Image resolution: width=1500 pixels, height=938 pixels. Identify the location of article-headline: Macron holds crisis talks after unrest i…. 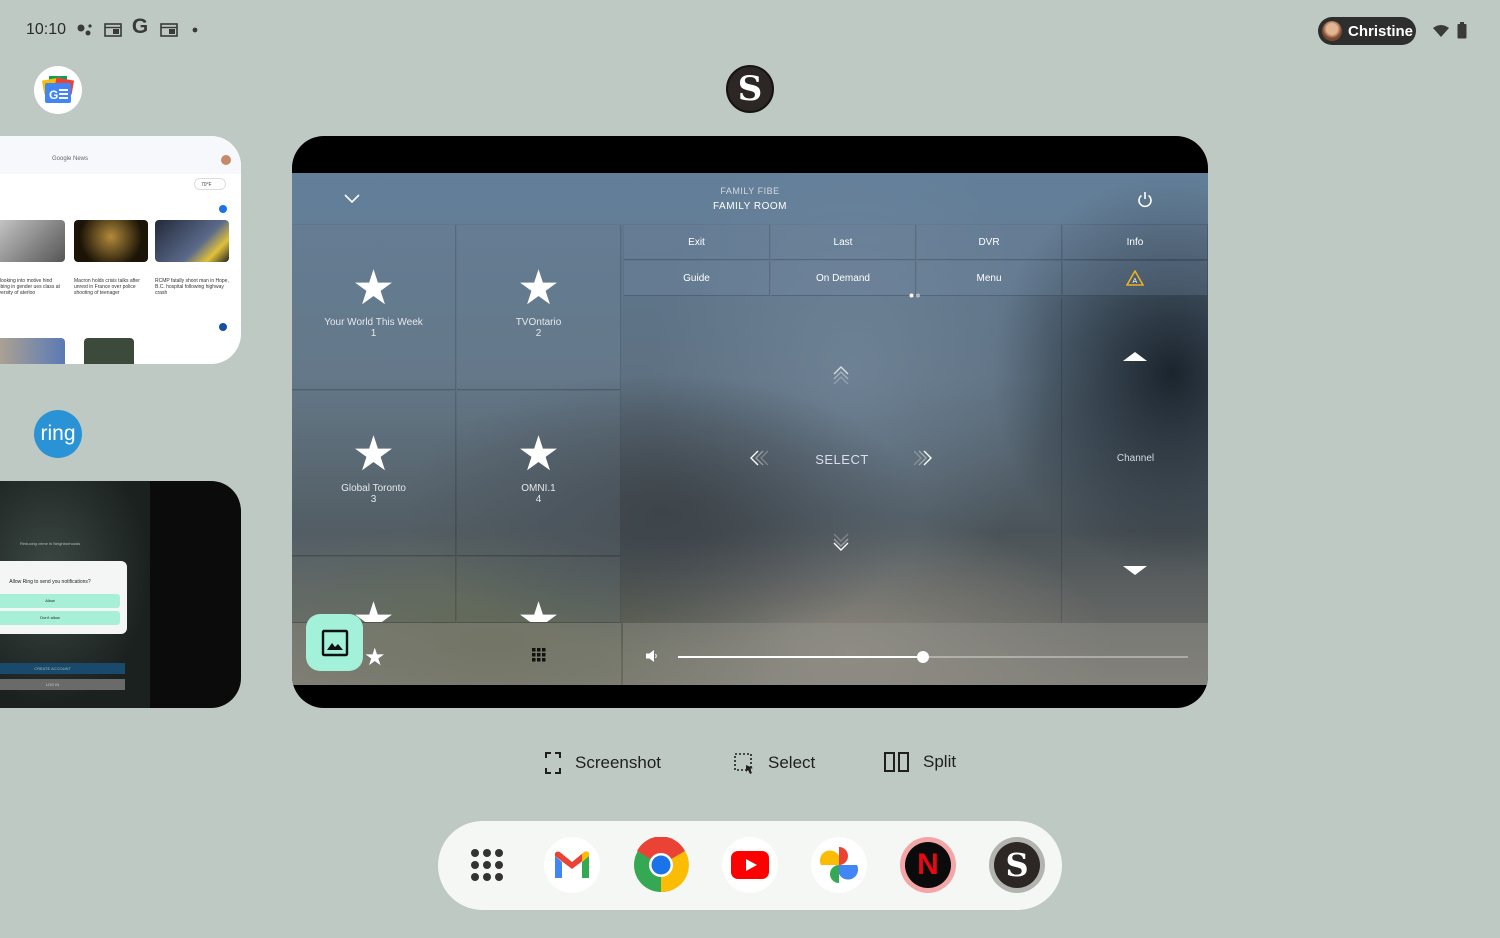
(111, 287).